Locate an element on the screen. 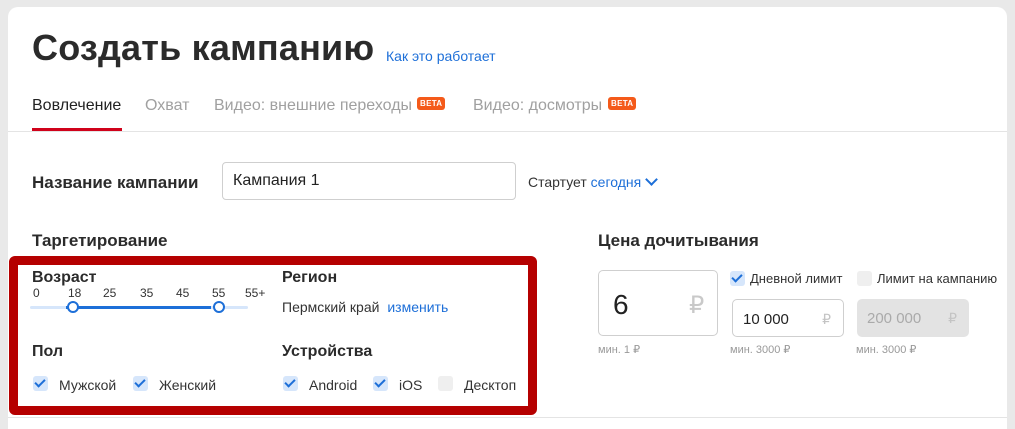  age-label: Возраст is located at coordinates (64, 277).